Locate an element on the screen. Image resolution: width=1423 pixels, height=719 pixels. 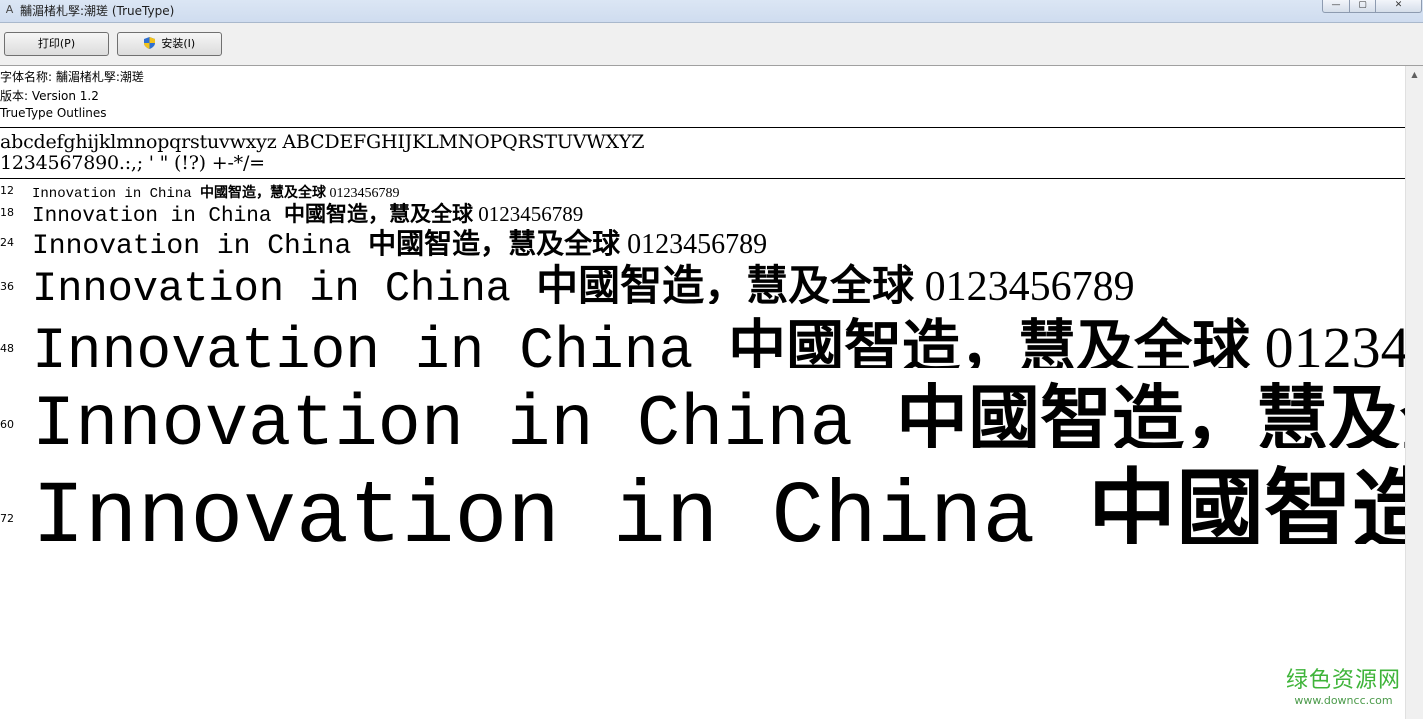
title-bar: A 黼湄楮札孯:潮瑳 (TrueType) — ▢ ✕ is located at coordinates (711, 11).